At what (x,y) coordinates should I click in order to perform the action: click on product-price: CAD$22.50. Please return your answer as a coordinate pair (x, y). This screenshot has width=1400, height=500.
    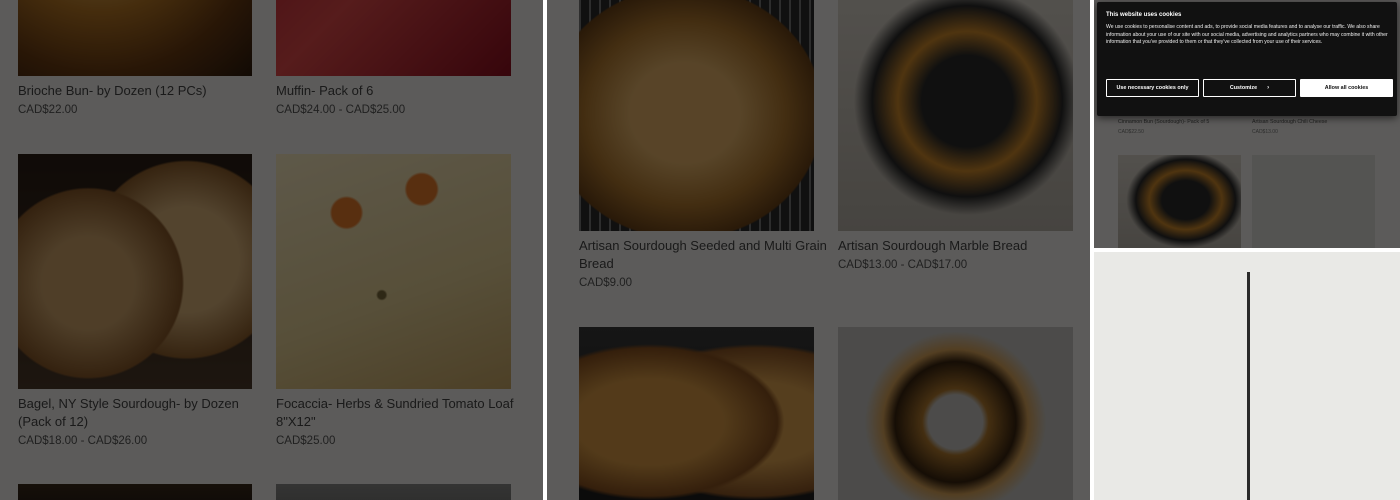
    Looking at the image, I should click on (1131, 132).